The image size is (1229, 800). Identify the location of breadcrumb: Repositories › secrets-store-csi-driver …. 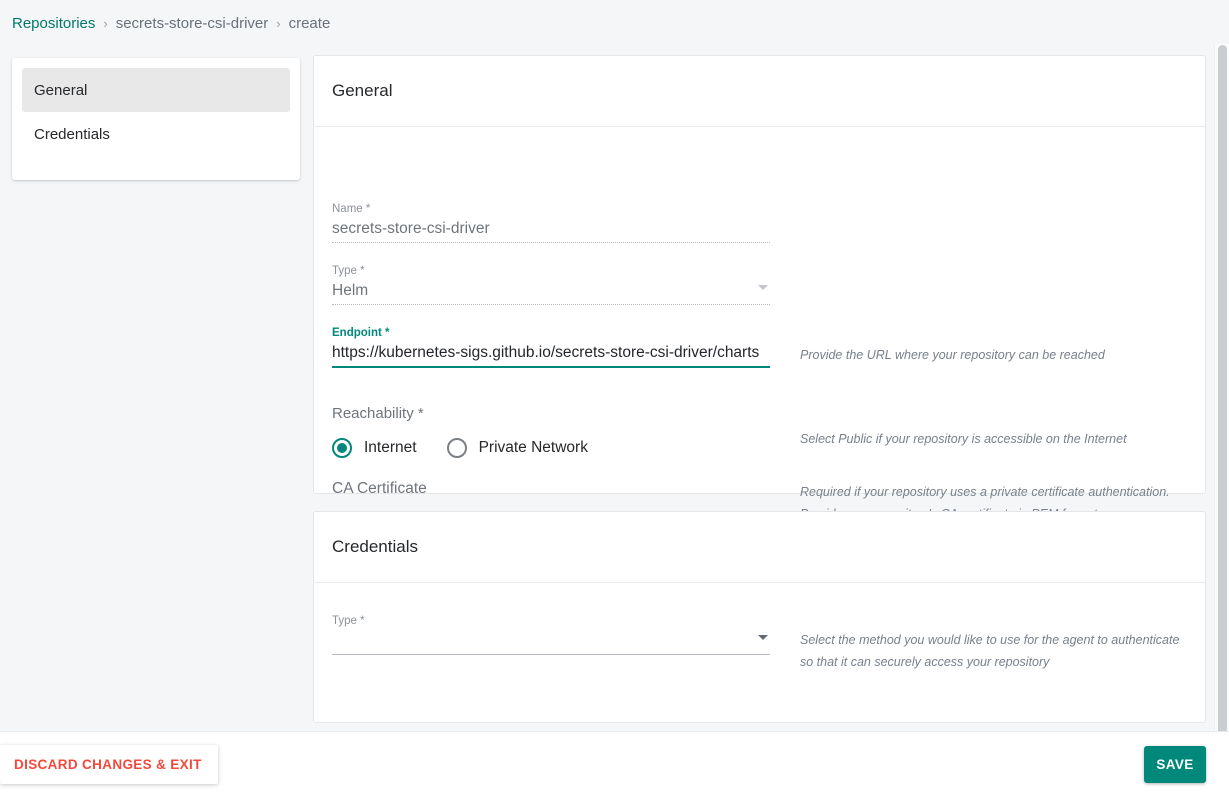
(171, 23).